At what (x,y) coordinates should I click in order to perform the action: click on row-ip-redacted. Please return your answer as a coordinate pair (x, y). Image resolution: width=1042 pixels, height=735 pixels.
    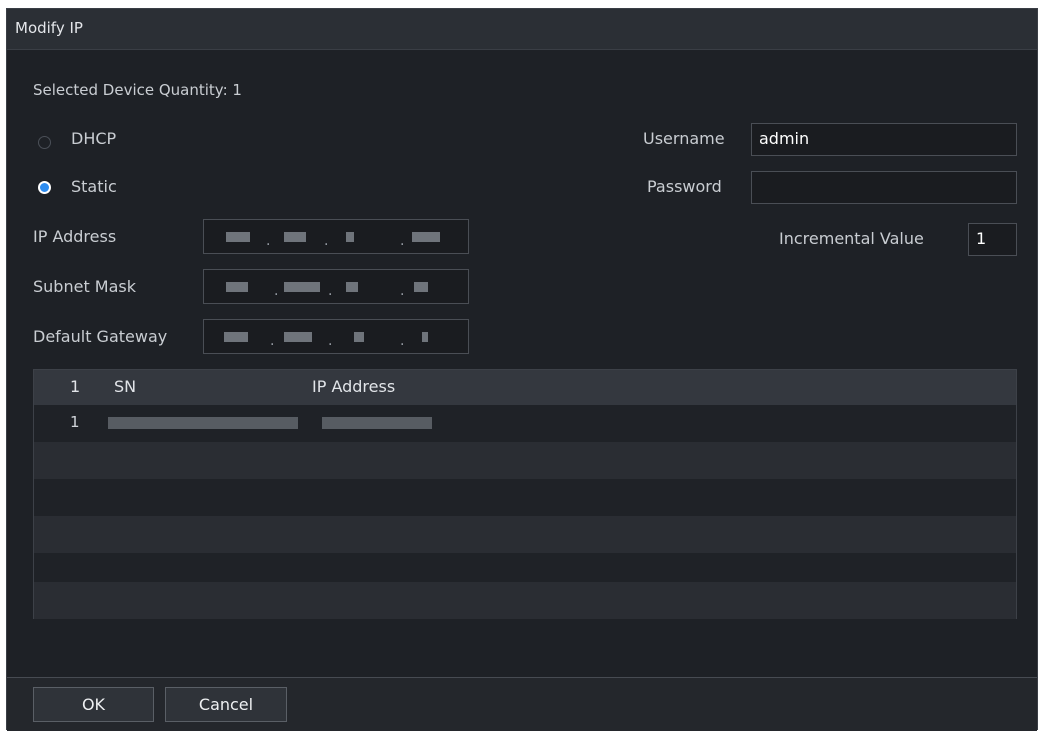
    Looking at the image, I should click on (377, 423).